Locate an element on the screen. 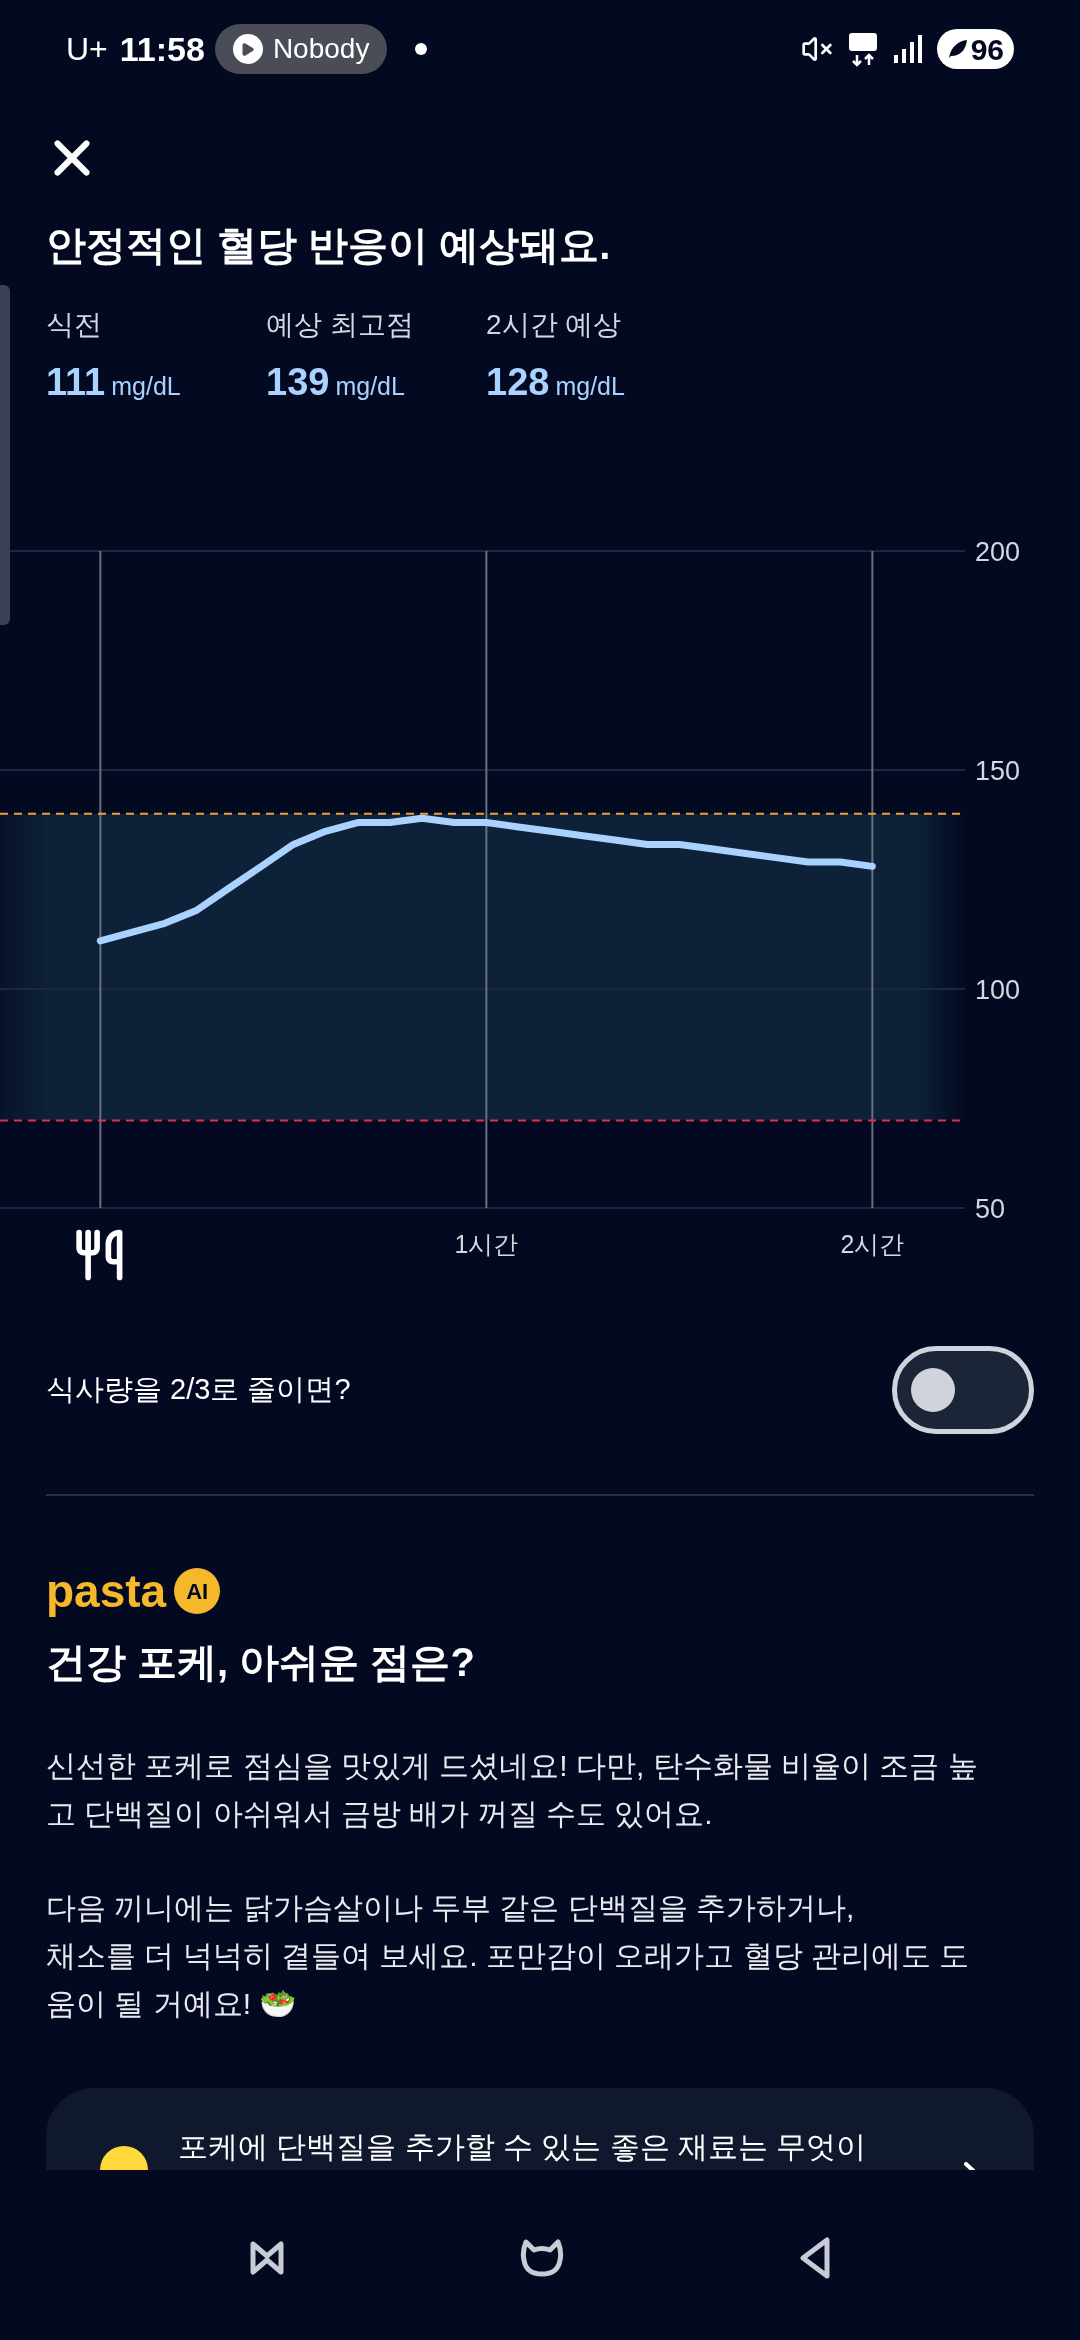 This screenshot has height=2340, width=1080. ai-badge: AI is located at coordinates (197, 1591).